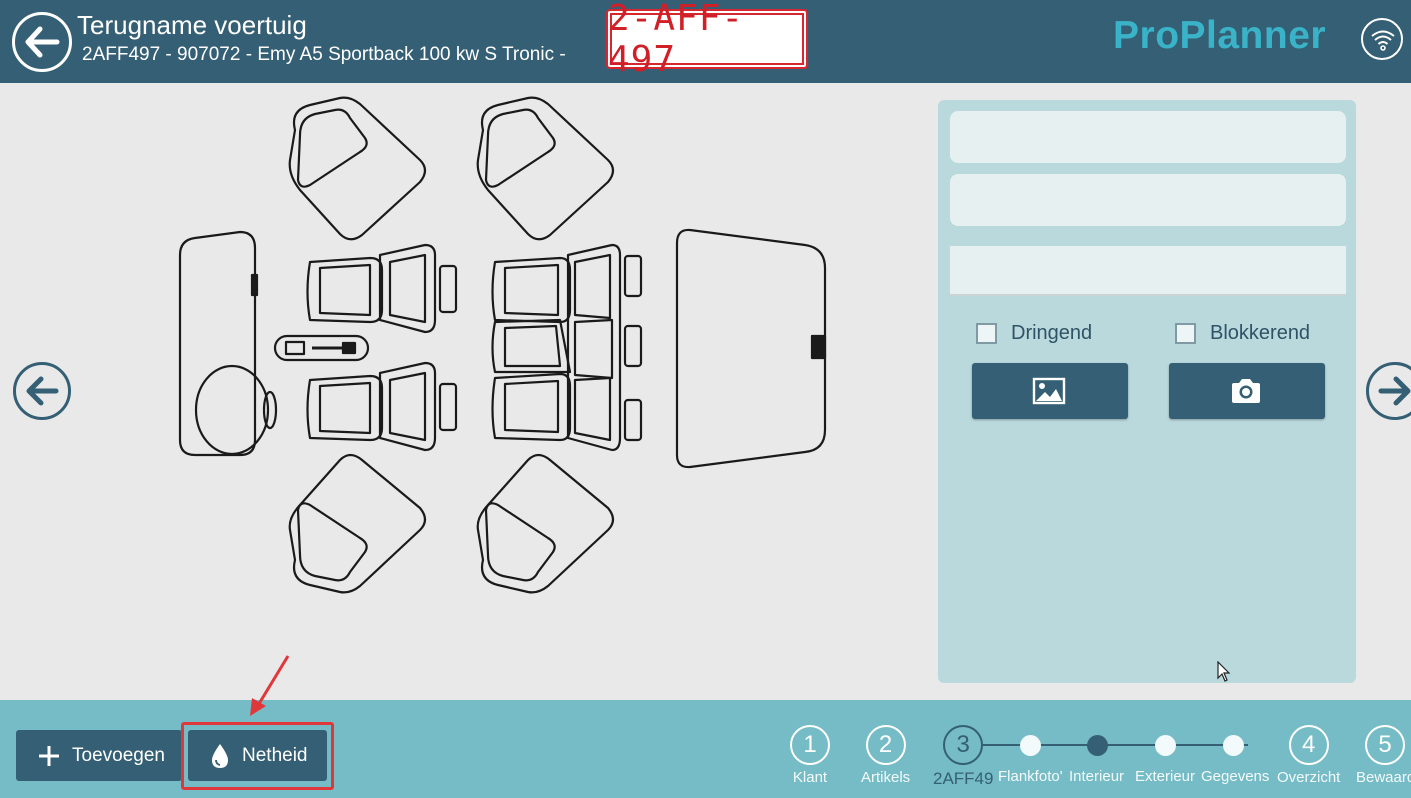 This screenshot has width=1411, height=798. What do you see at coordinates (567, 347) in the screenshot?
I see `rear-bench` at bounding box center [567, 347].